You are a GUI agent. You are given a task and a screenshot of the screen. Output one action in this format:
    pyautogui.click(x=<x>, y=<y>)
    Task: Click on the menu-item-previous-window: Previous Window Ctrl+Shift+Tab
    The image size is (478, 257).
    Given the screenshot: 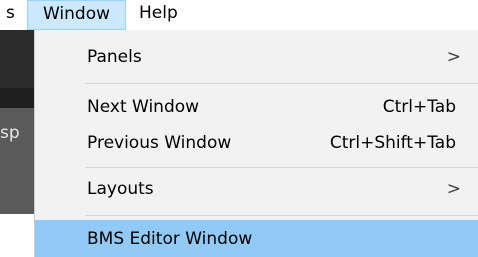 What is the action you would take?
    pyautogui.click(x=256, y=143)
    